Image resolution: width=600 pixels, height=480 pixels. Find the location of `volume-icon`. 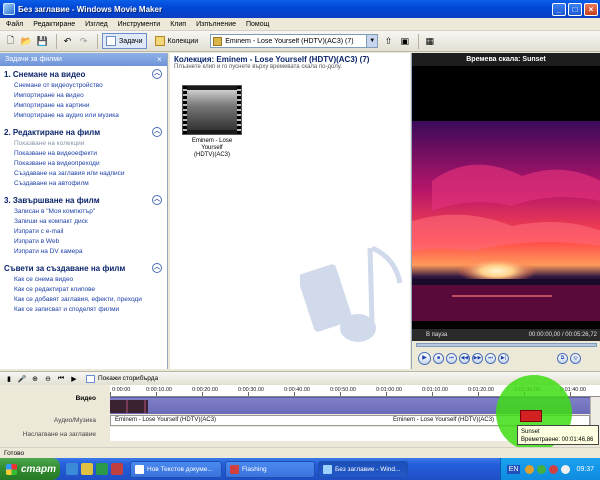

volume-icon is located at coordinates (566, 469).